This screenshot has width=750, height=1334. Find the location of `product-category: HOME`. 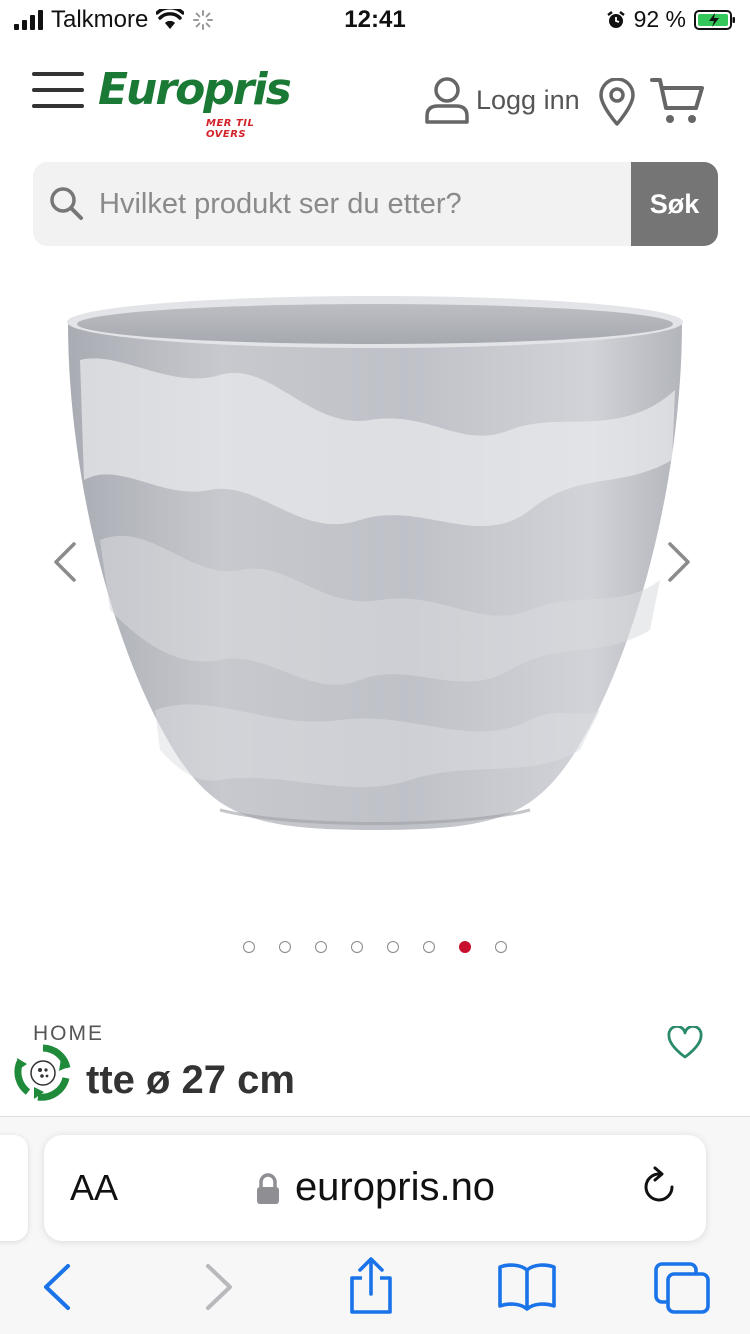

product-category: HOME is located at coordinates (68, 1034).